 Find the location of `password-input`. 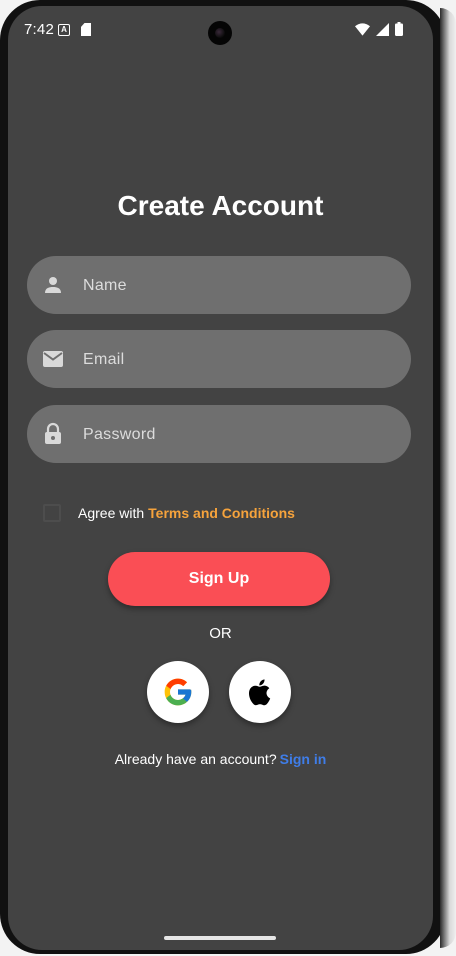

password-input is located at coordinates (238, 435).